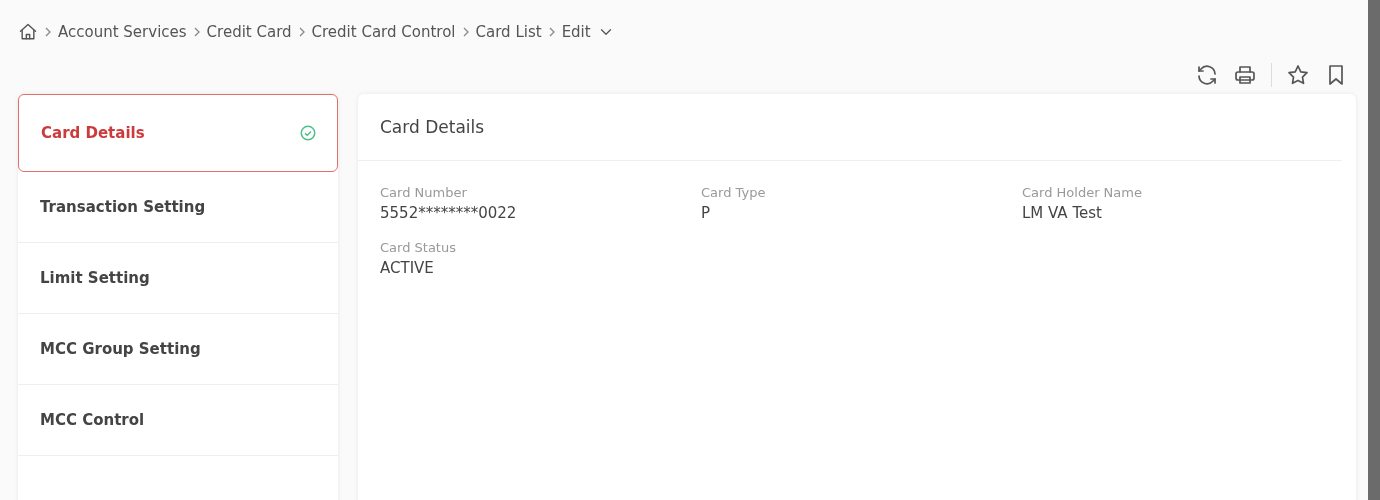  Describe the element at coordinates (424, 192) in the screenshot. I see `field-label: Card Number` at that location.